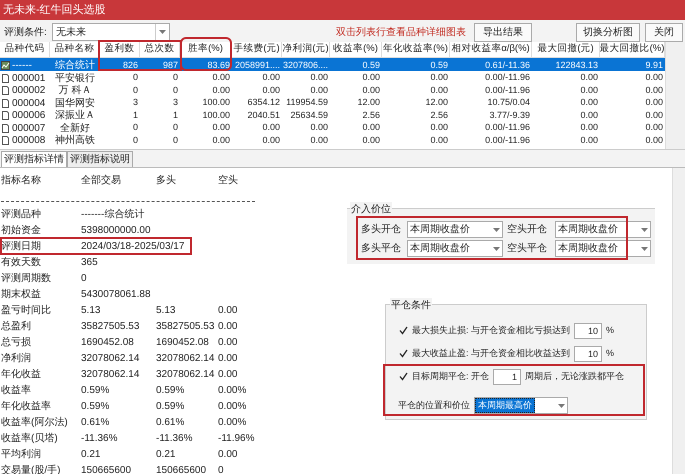 This screenshot has height=474, width=685. What do you see at coordinates (30, 439) in the screenshot?
I see `metric-label: 收益率(贝塔)` at bounding box center [30, 439].